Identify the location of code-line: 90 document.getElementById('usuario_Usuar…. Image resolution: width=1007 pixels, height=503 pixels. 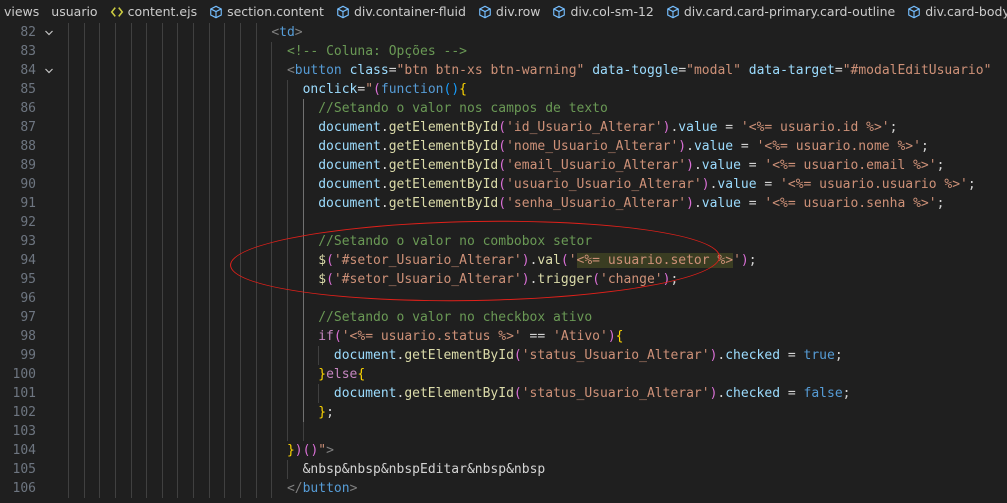
(503, 184).